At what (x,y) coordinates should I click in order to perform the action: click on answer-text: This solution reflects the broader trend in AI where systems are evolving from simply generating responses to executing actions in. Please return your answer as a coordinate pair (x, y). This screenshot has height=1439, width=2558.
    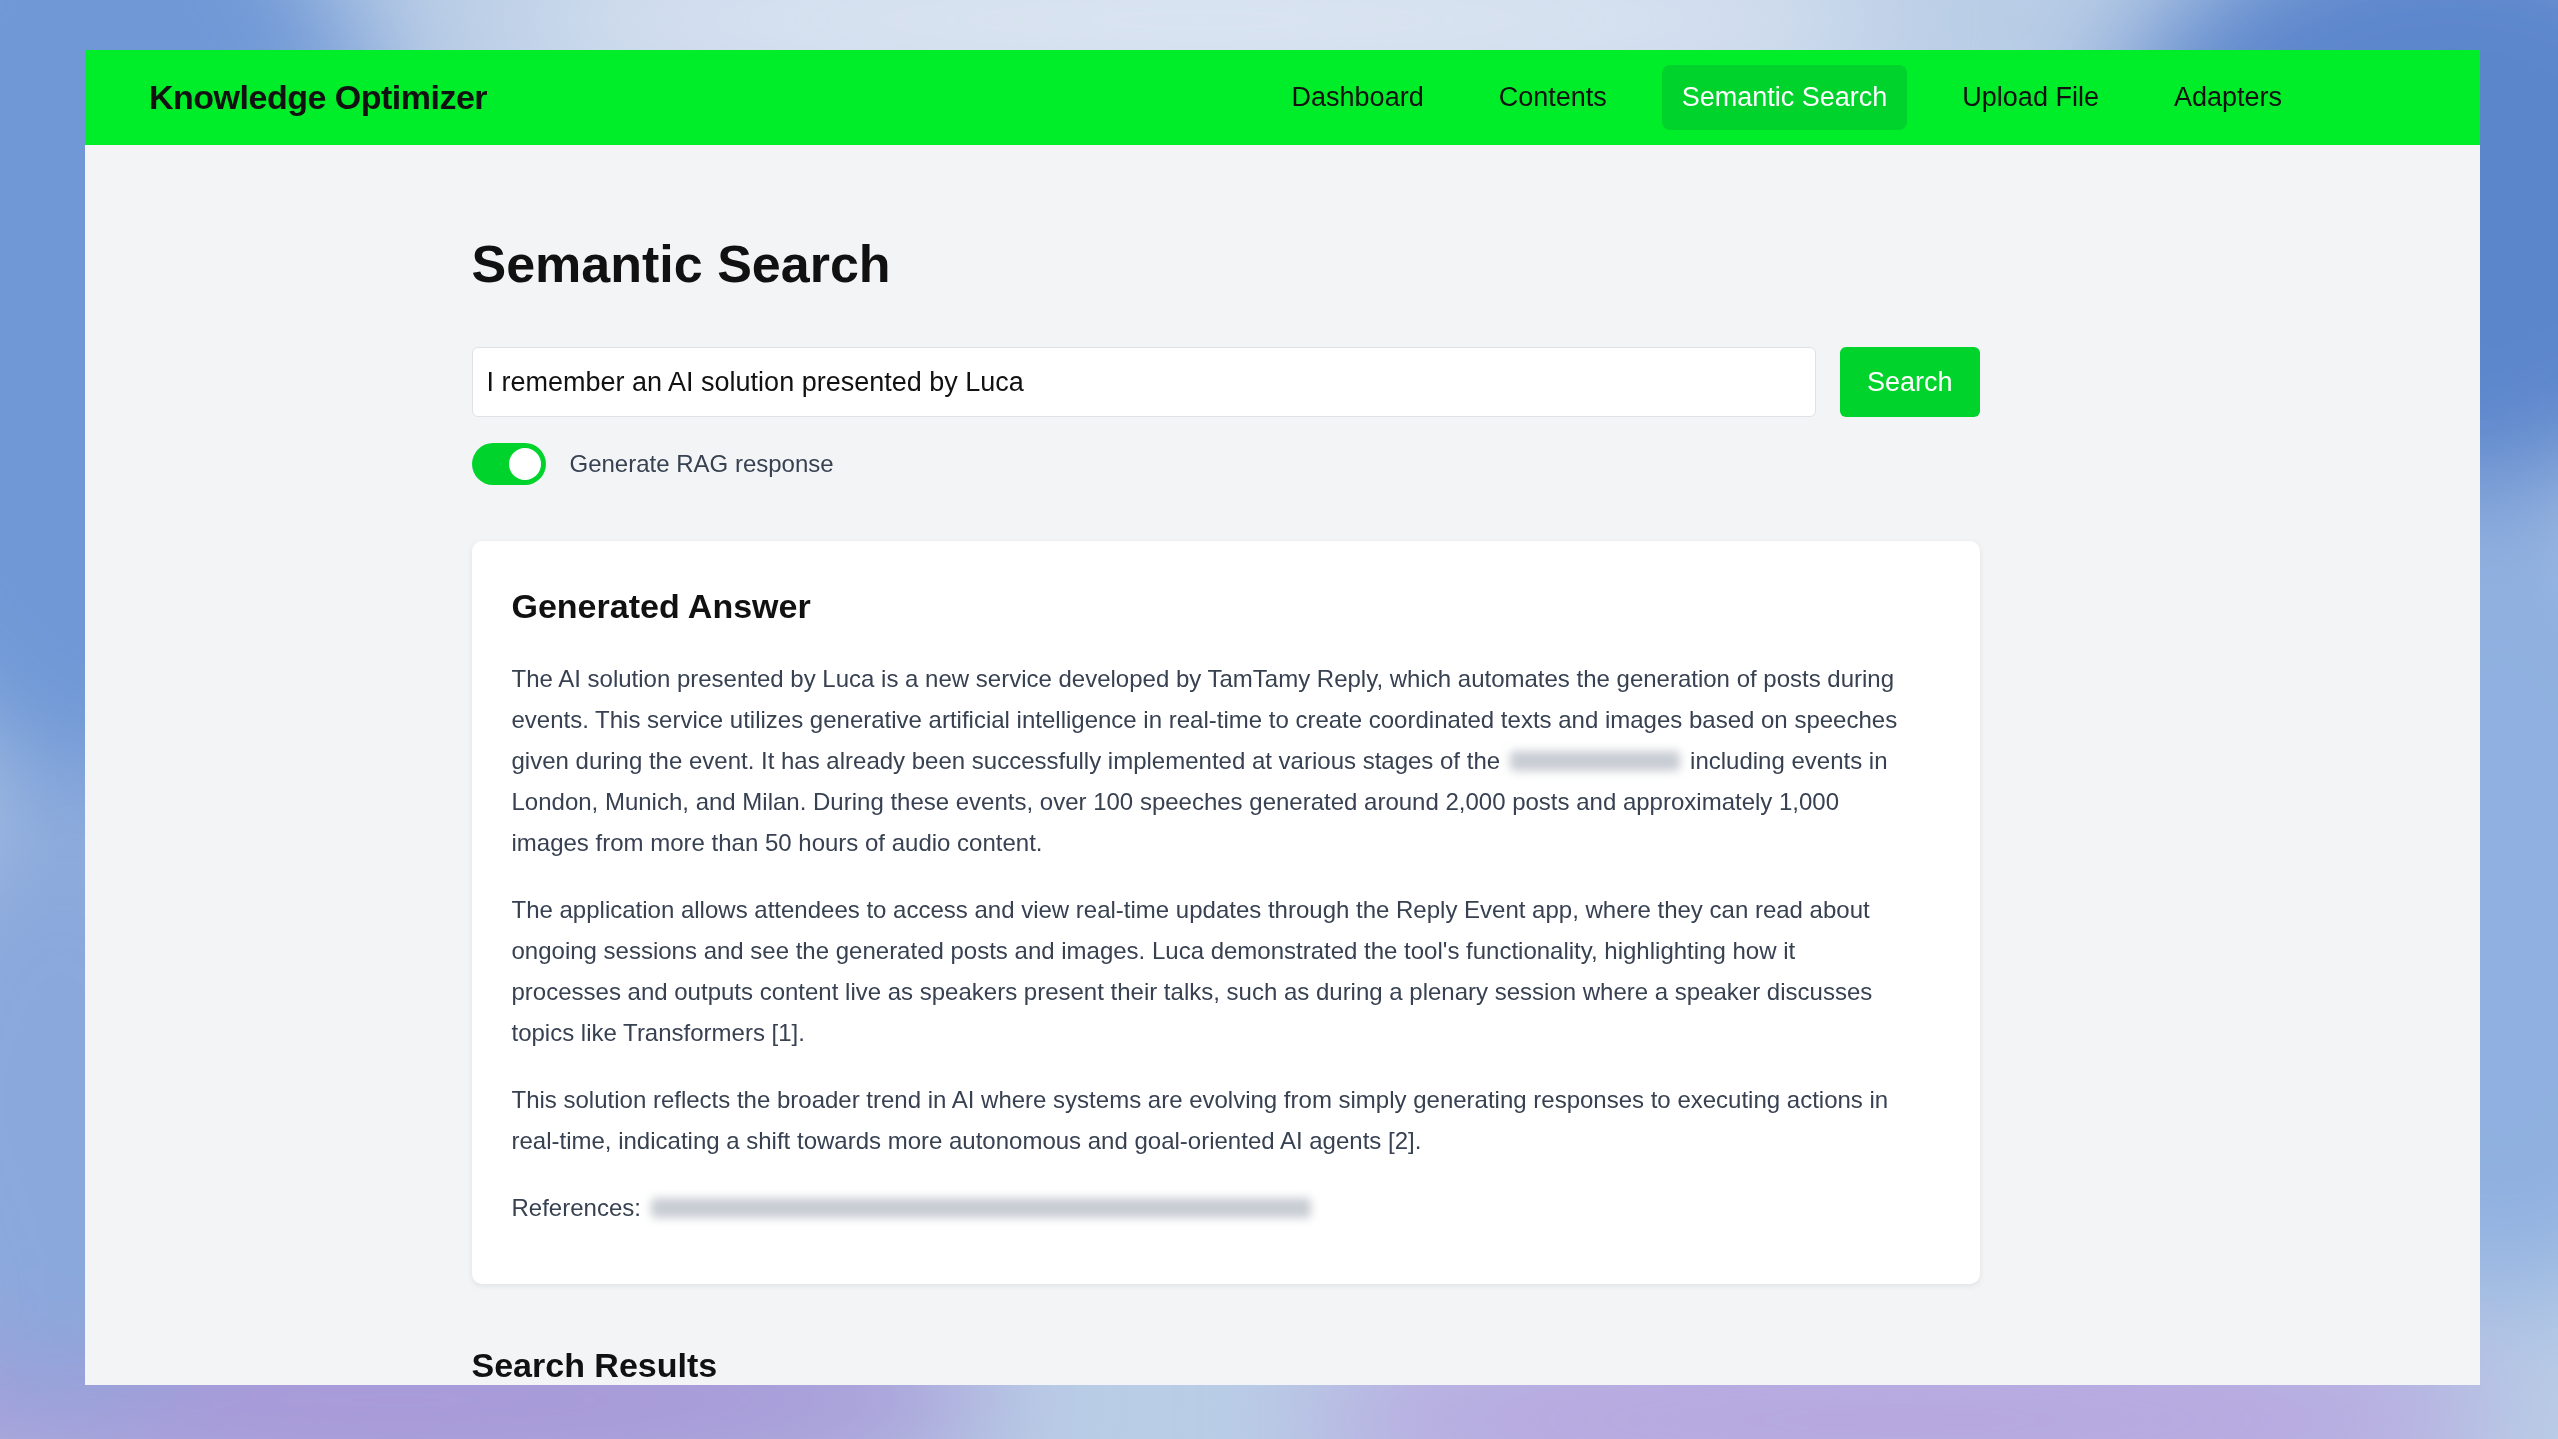
    Looking at the image, I should click on (1200, 1100).